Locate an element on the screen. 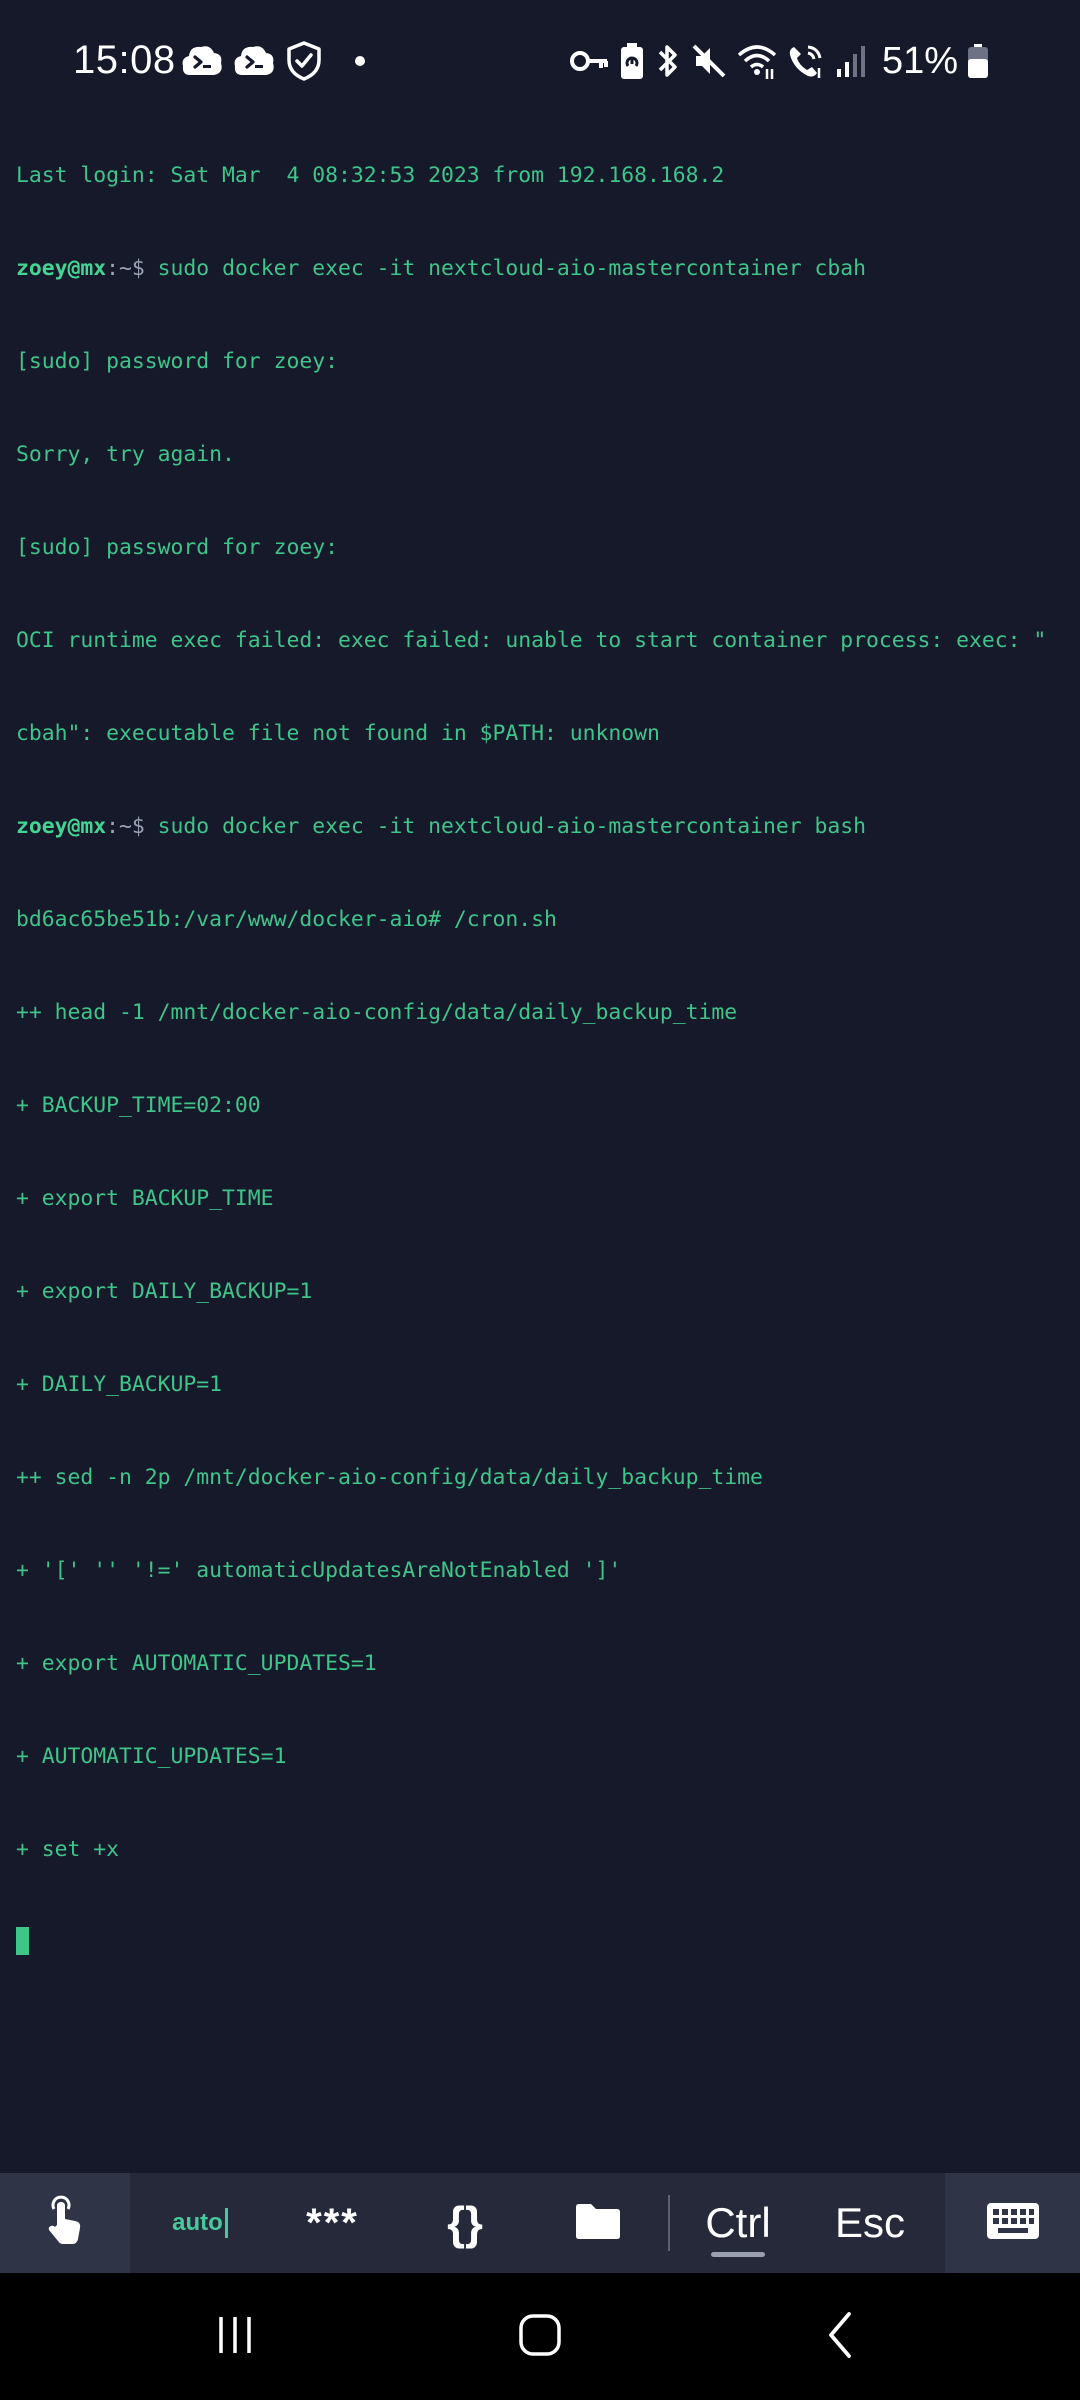  text-caret-icon is located at coordinates (226, 2223).